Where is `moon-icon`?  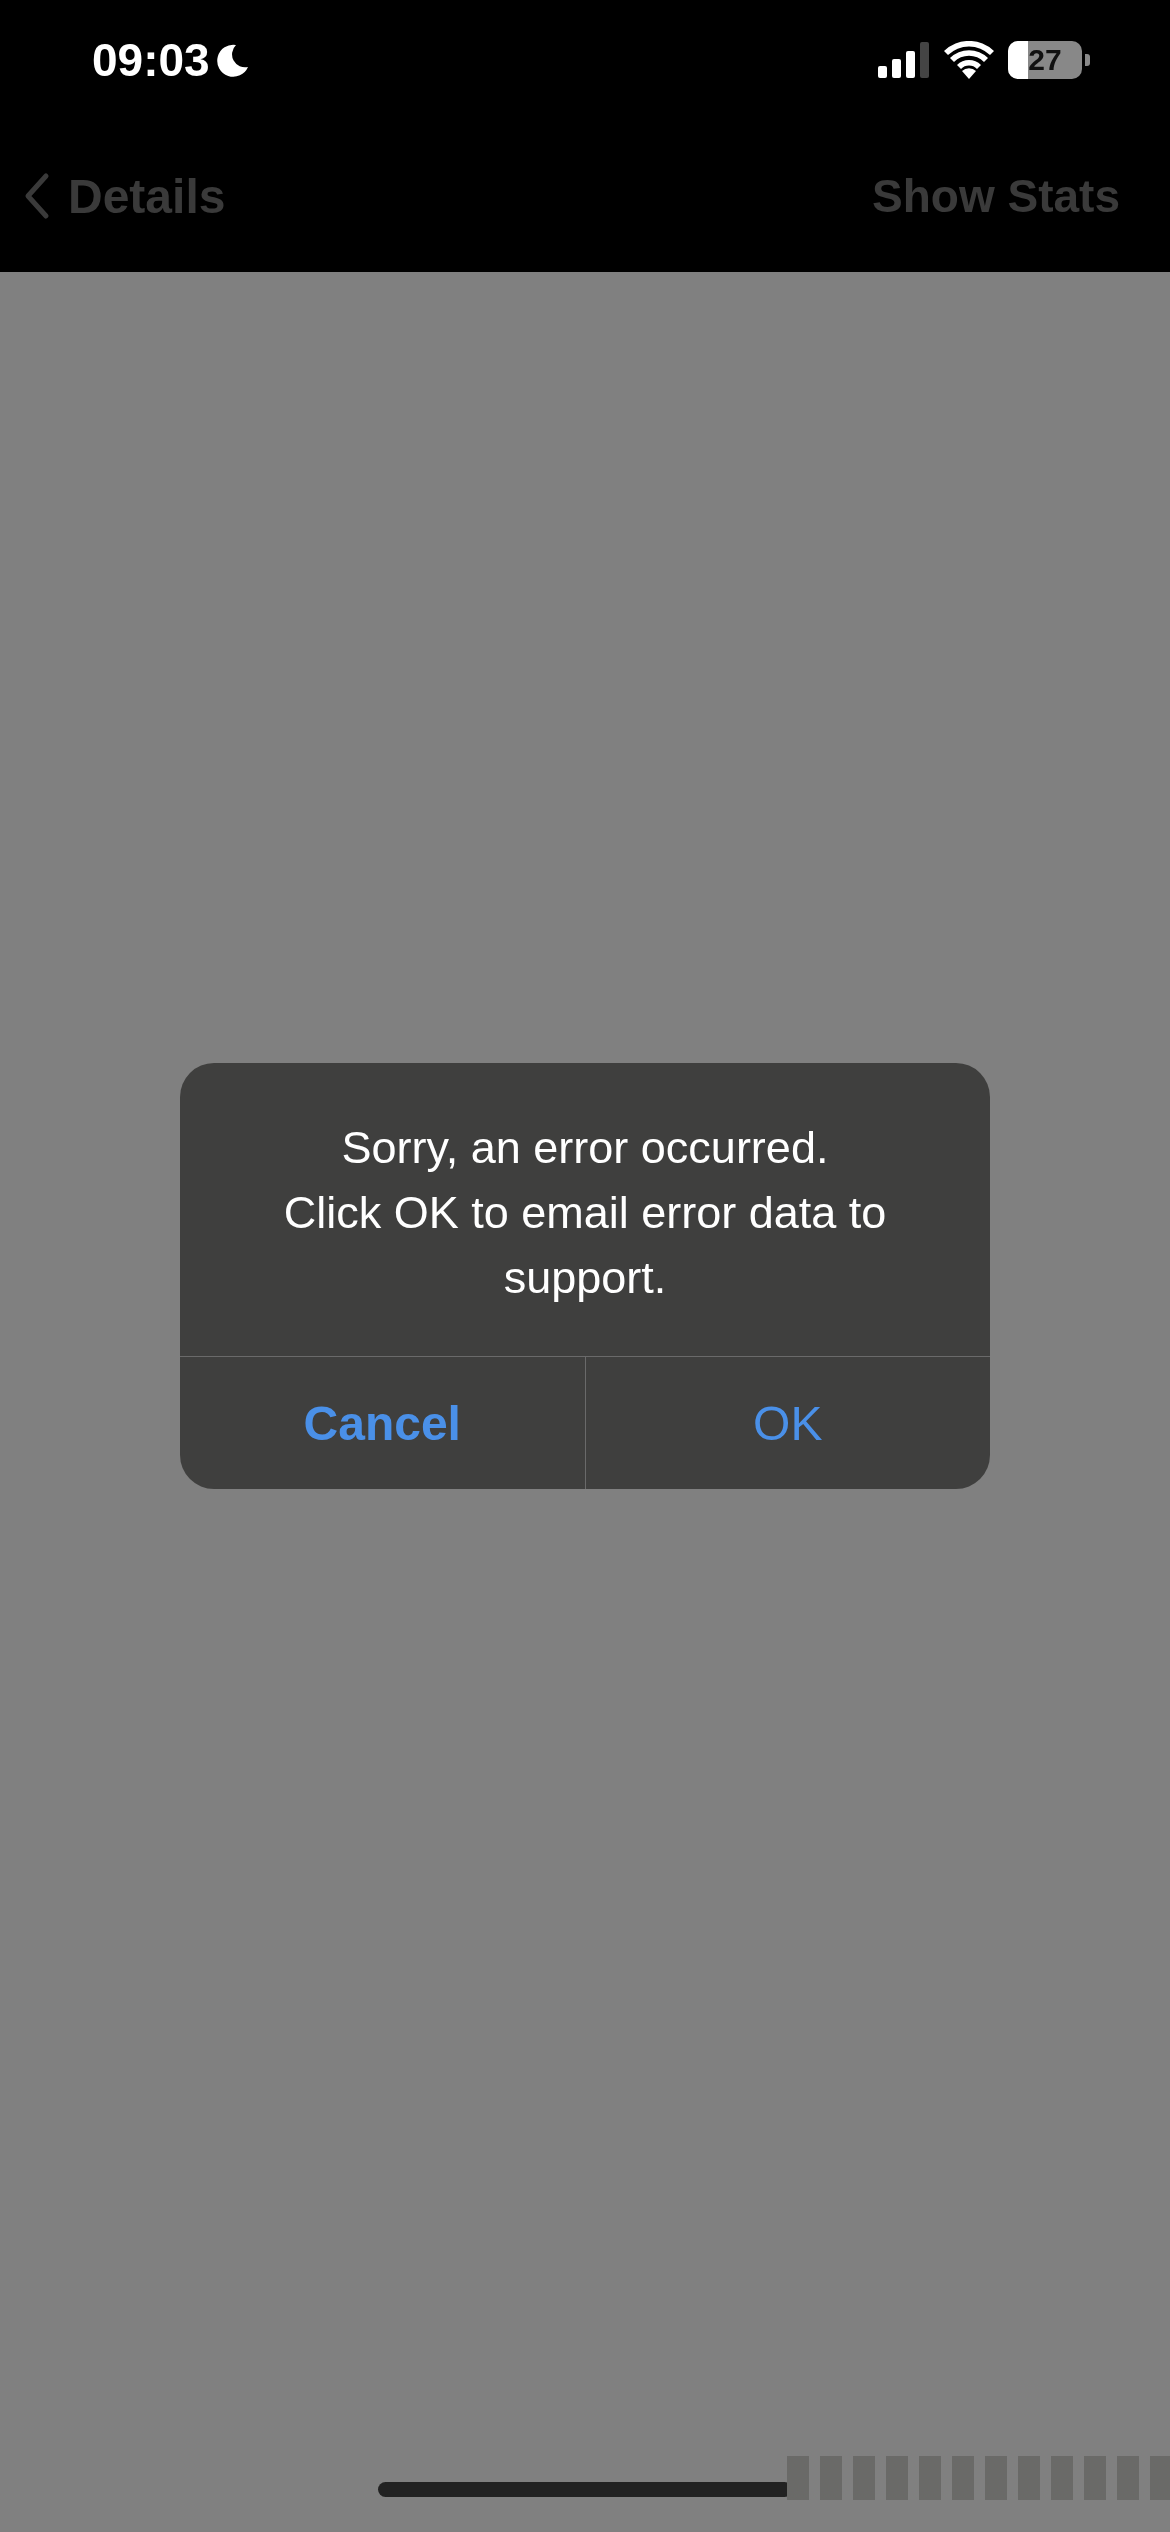 moon-icon is located at coordinates (232, 60).